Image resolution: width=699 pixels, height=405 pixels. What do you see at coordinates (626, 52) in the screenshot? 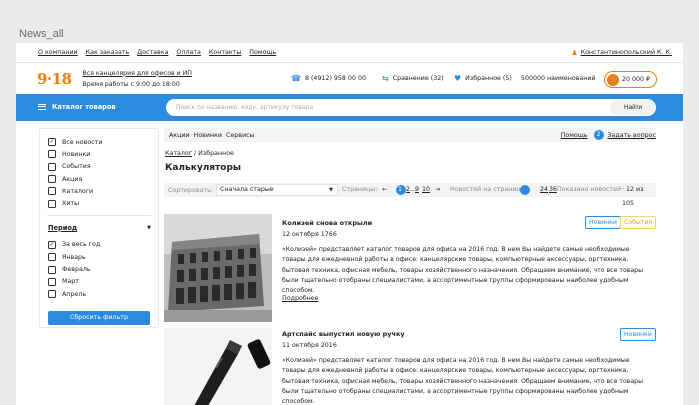
I see `user-name: Константинопольский К. К.` at bounding box center [626, 52].